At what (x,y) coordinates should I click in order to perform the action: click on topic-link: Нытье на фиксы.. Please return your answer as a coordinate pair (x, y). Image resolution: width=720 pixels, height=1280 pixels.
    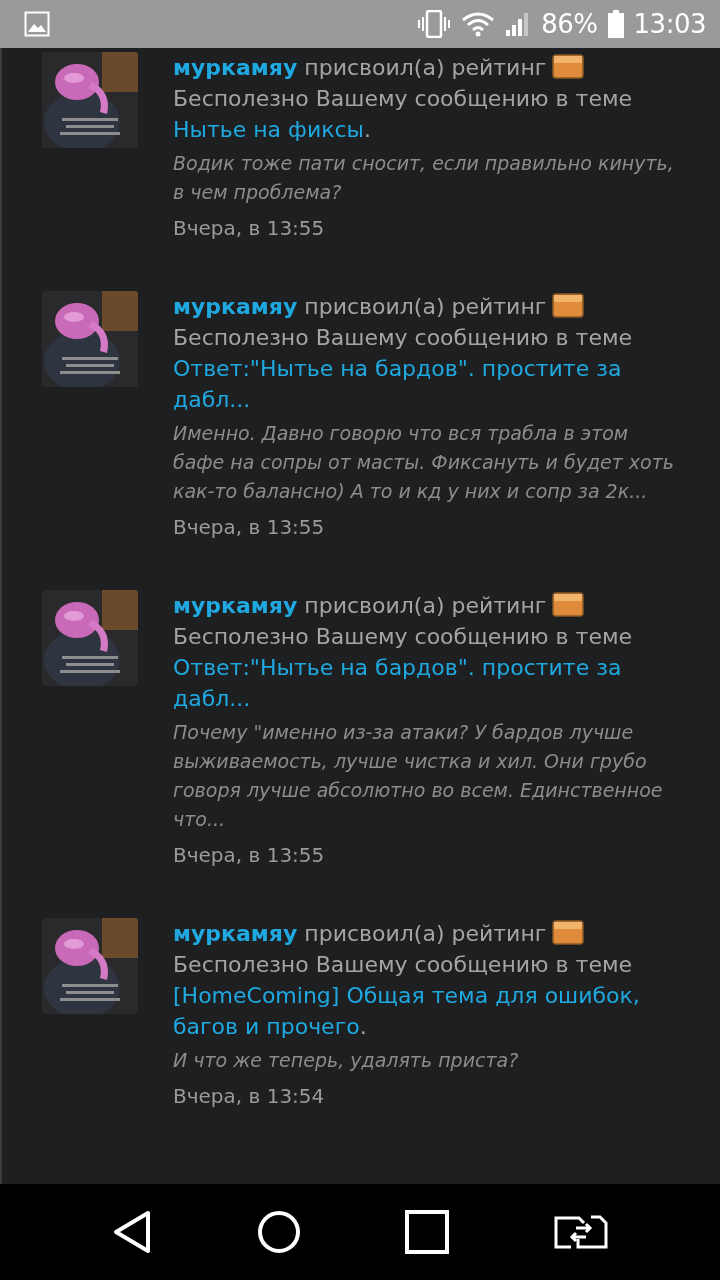
    Looking at the image, I should click on (428, 129).